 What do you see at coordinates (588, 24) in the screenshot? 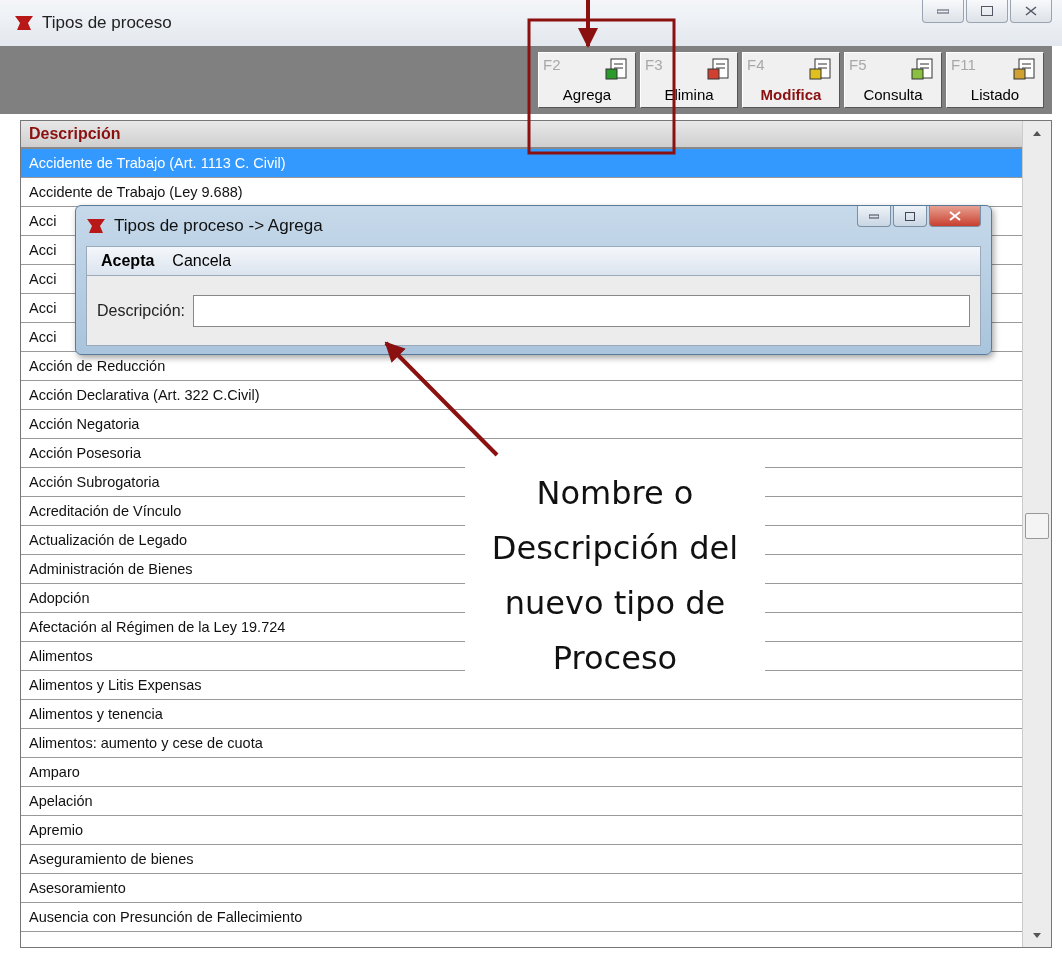
I see `pointer-arrow` at bounding box center [588, 24].